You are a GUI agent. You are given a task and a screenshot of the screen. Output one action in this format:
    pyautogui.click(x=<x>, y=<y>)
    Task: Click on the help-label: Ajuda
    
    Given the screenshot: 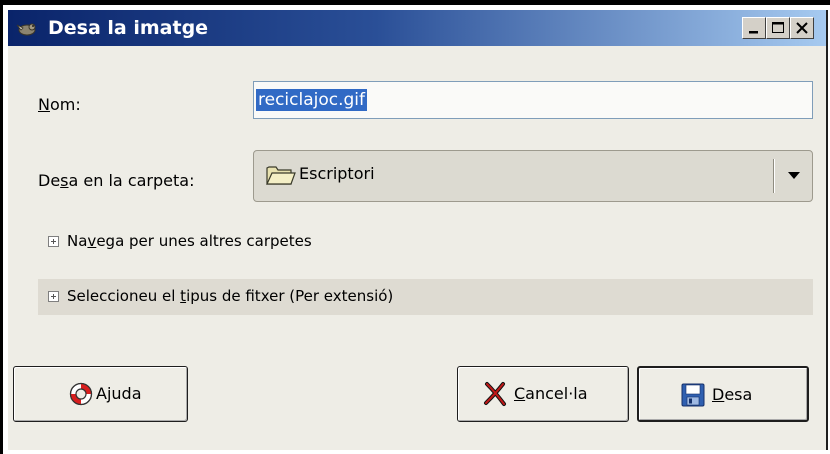 What is the action you would take?
    pyautogui.click(x=119, y=393)
    